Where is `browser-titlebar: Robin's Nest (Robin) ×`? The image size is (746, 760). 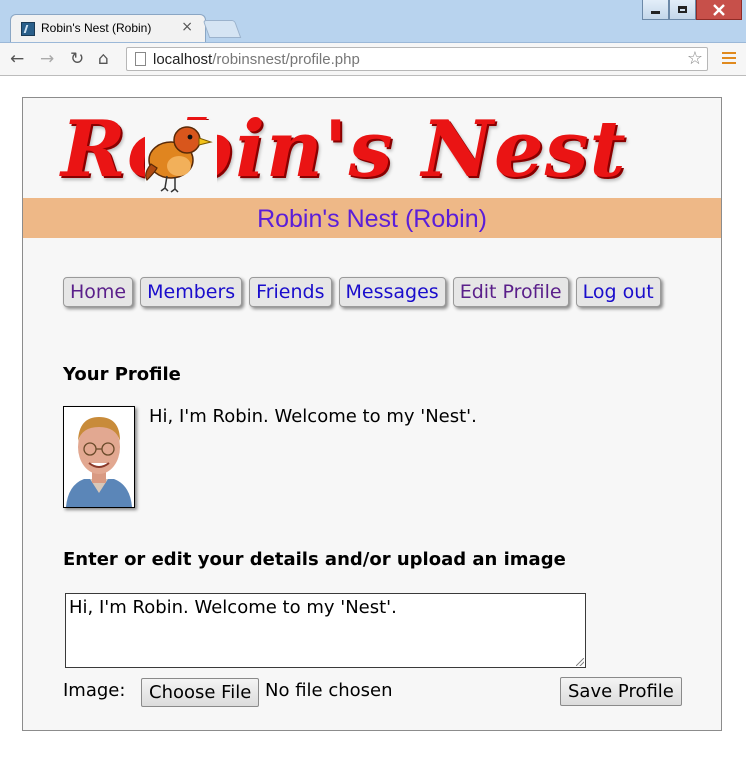
browser-titlebar: Robin's Nest (Robin) × is located at coordinates (373, 21).